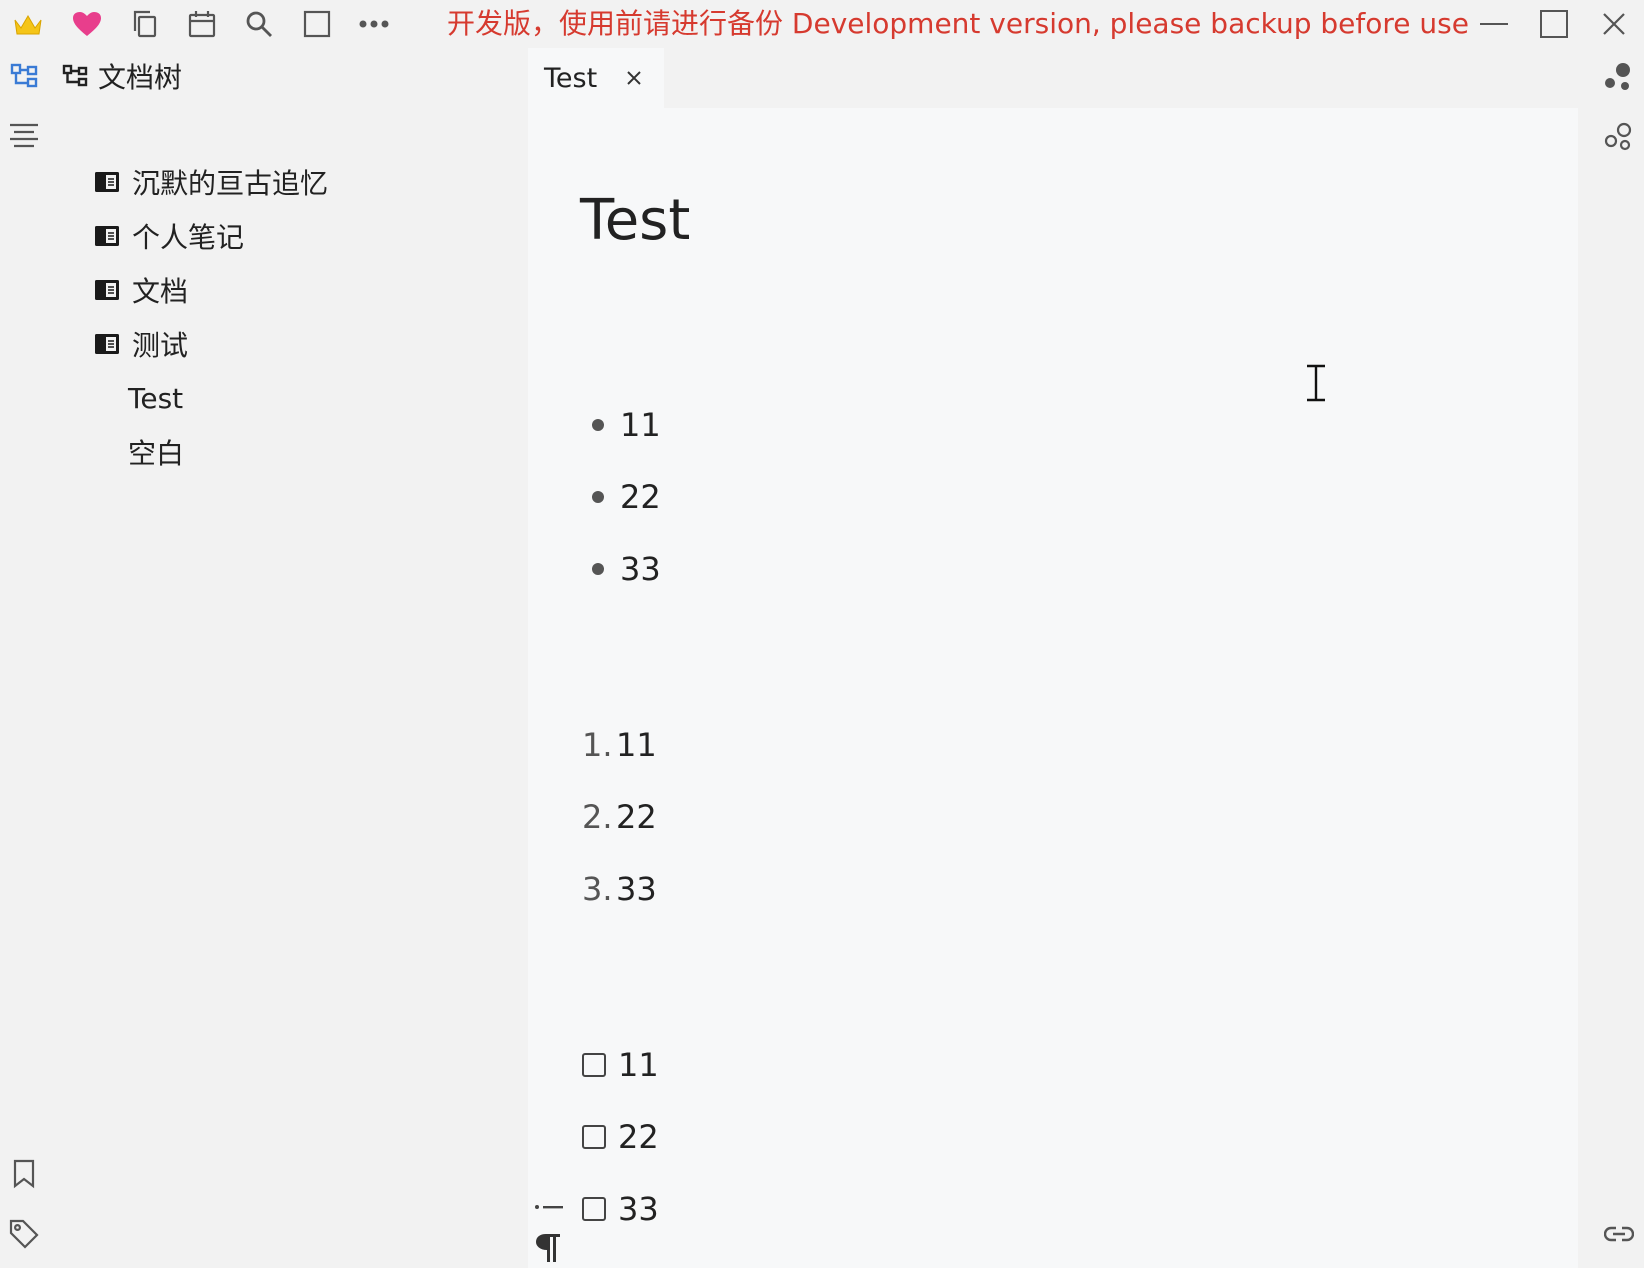 This screenshot has width=1644, height=1268. What do you see at coordinates (24, 76) in the screenshot?
I see `file-tree-icon` at bounding box center [24, 76].